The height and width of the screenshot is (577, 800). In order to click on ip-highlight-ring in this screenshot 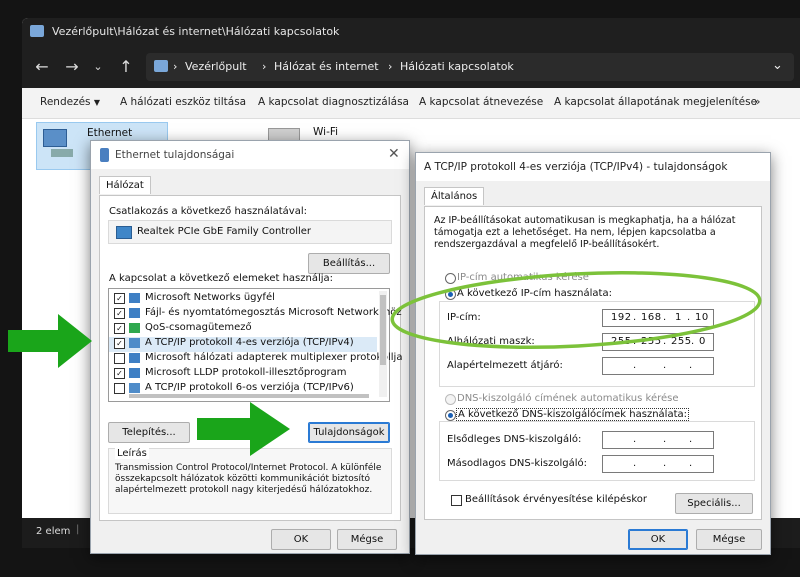, I will do `click(576, 310)`.